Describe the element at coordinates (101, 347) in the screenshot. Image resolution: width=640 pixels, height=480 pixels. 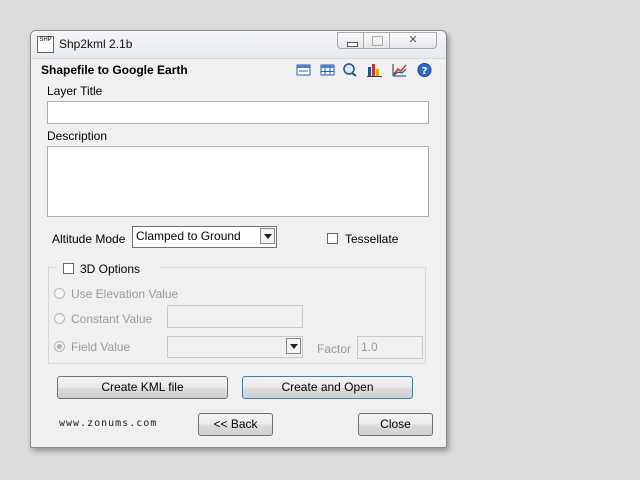
I see `field-value-label: Field Value` at that location.